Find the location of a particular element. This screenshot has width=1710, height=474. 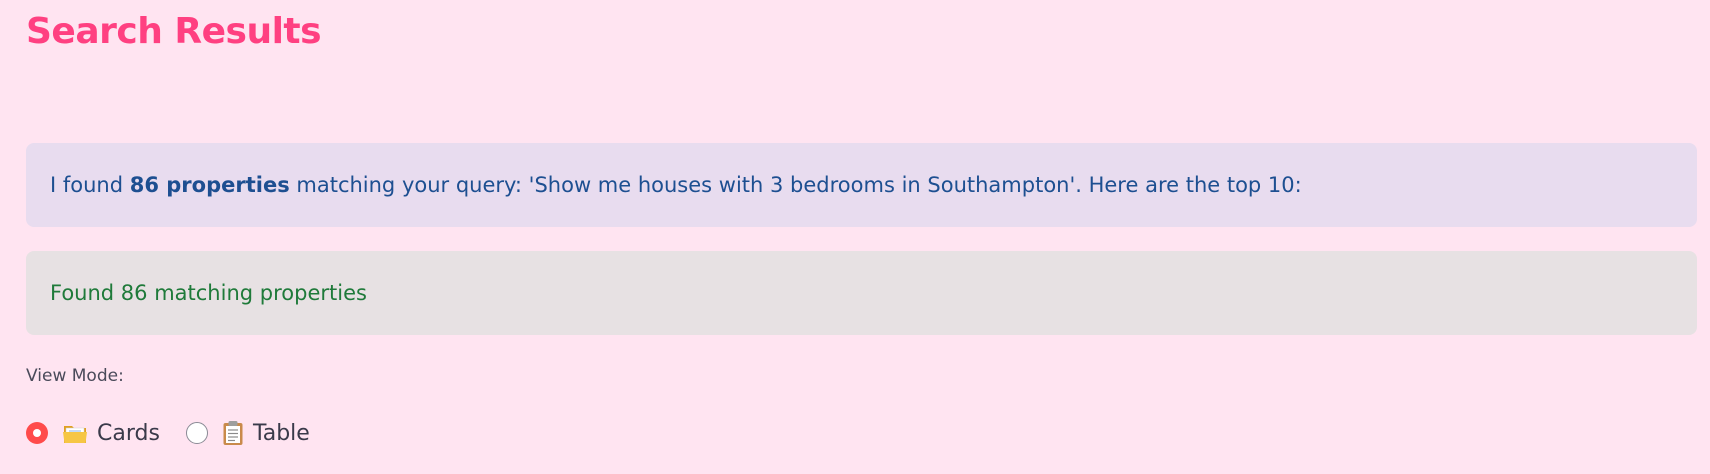

radio-option-table: Table is located at coordinates (247, 433).